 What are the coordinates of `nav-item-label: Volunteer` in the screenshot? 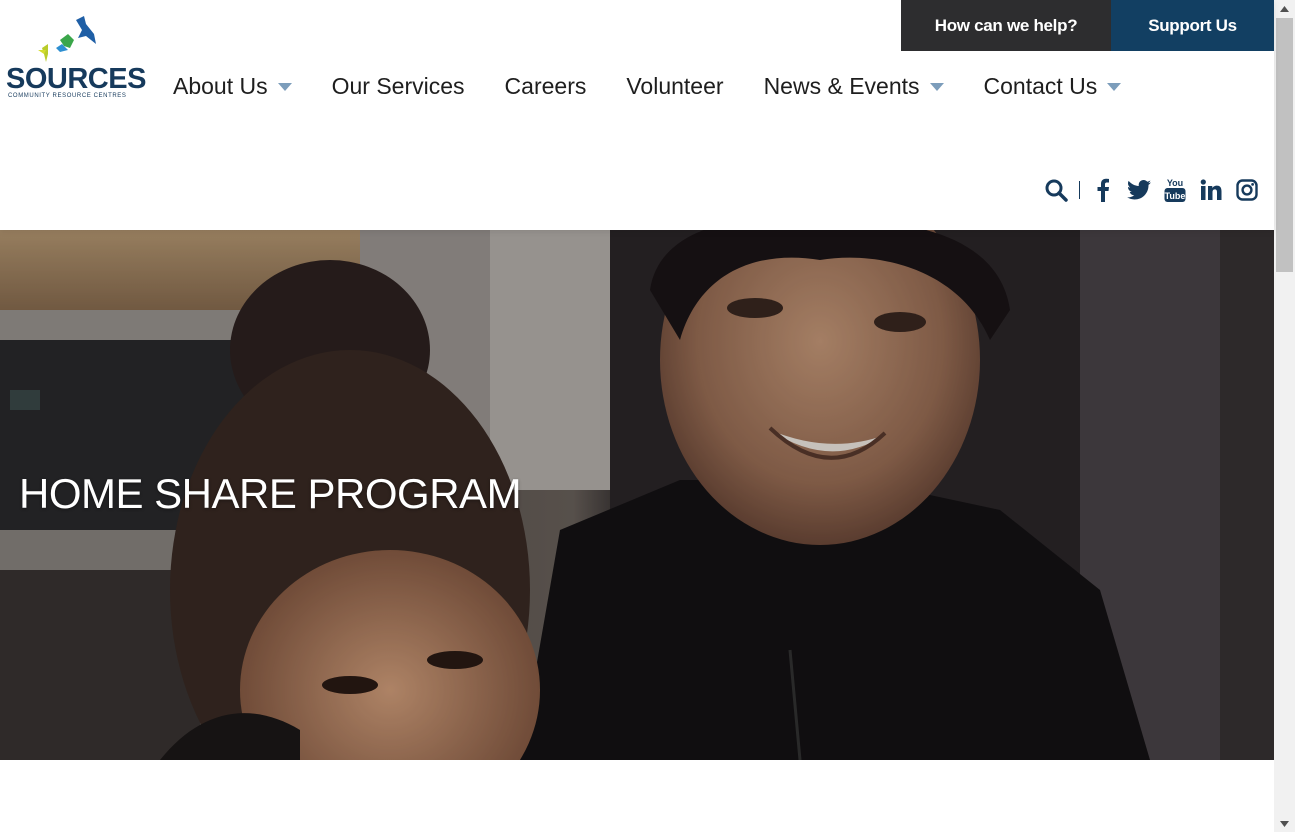 It's located at (675, 85).